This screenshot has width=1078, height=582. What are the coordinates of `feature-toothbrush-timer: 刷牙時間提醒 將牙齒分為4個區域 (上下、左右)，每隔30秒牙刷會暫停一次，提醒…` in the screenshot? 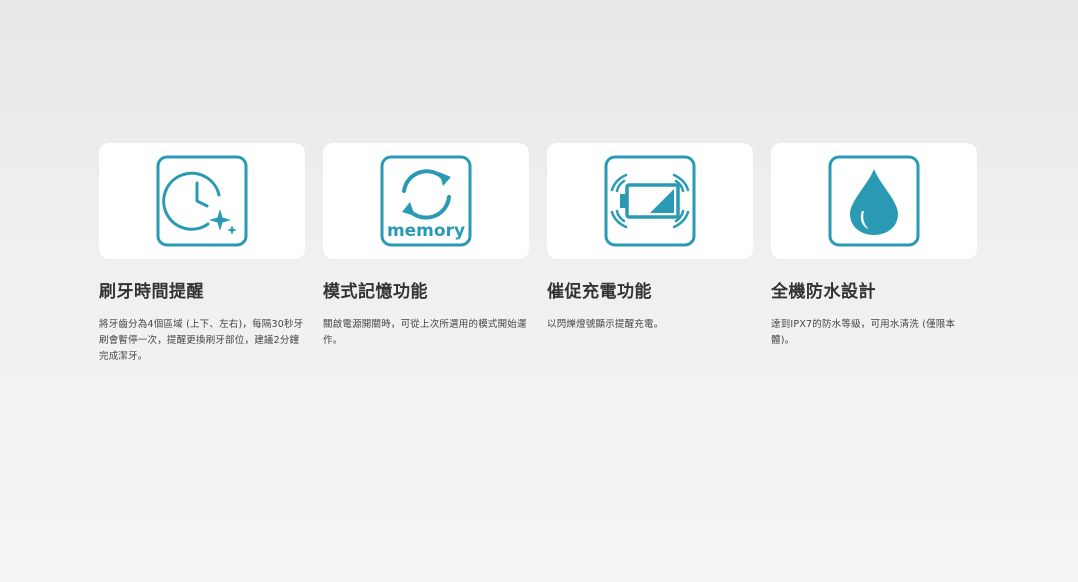 It's located at (202, 254).